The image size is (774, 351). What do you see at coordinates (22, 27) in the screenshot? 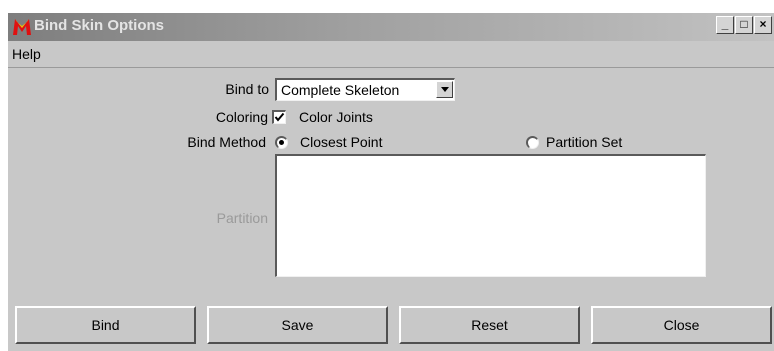
I see `maya-app-icon` at bounding box center [22, 27].